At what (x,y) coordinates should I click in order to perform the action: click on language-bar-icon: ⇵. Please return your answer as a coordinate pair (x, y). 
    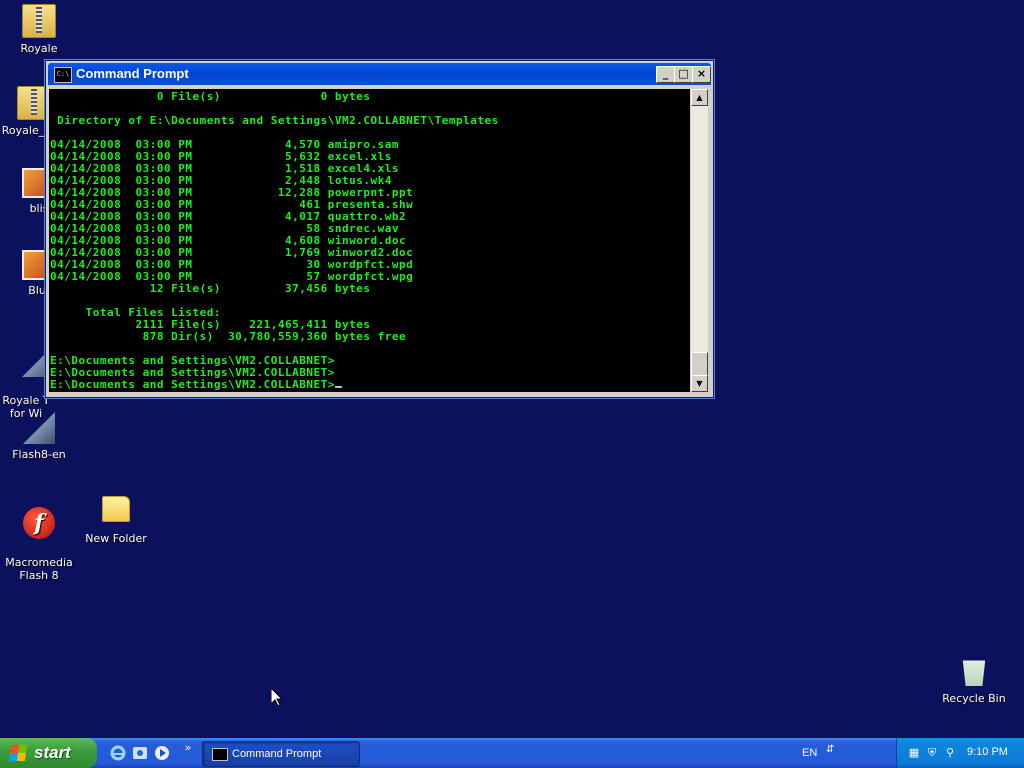
    Looking at the image, I should click on (831, 752).